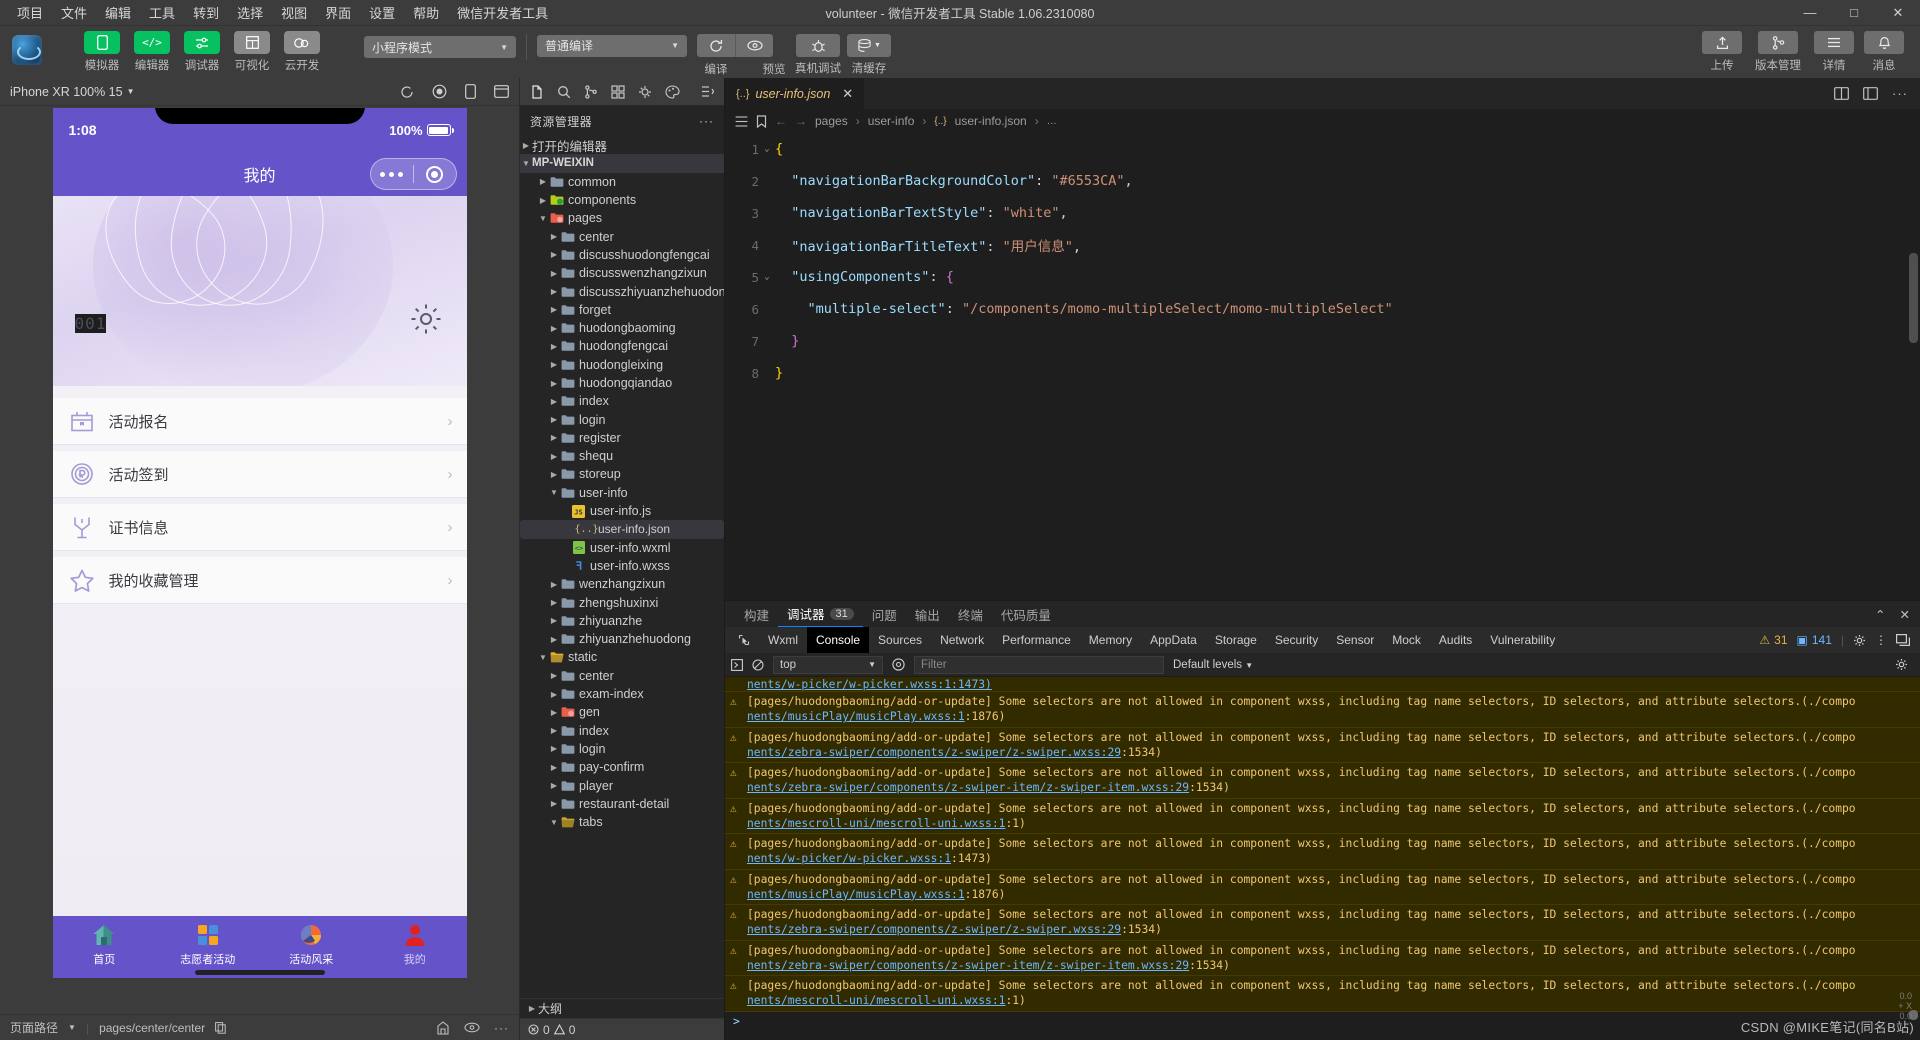 The height and width of the screenshot is (1040, 1920). I want to click on menu-item-view: 视图, so click(294, 12).